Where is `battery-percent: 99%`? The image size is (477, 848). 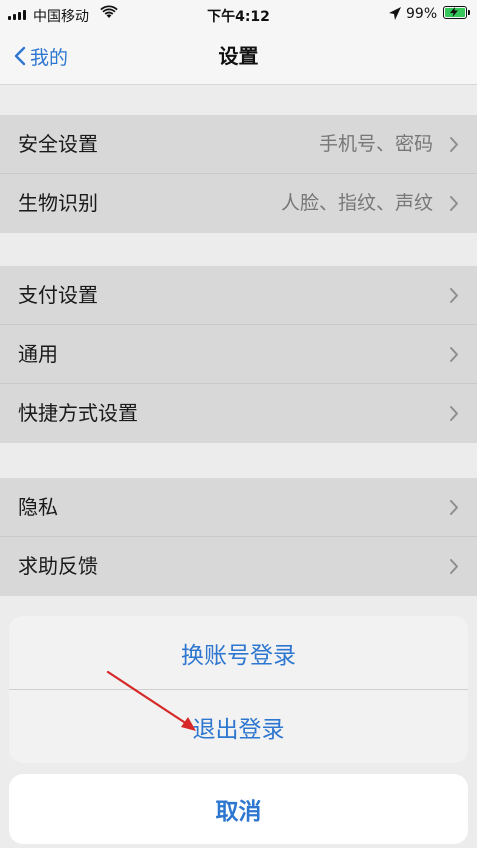 battery-percent: 99% is located at coordinates (422, 14).